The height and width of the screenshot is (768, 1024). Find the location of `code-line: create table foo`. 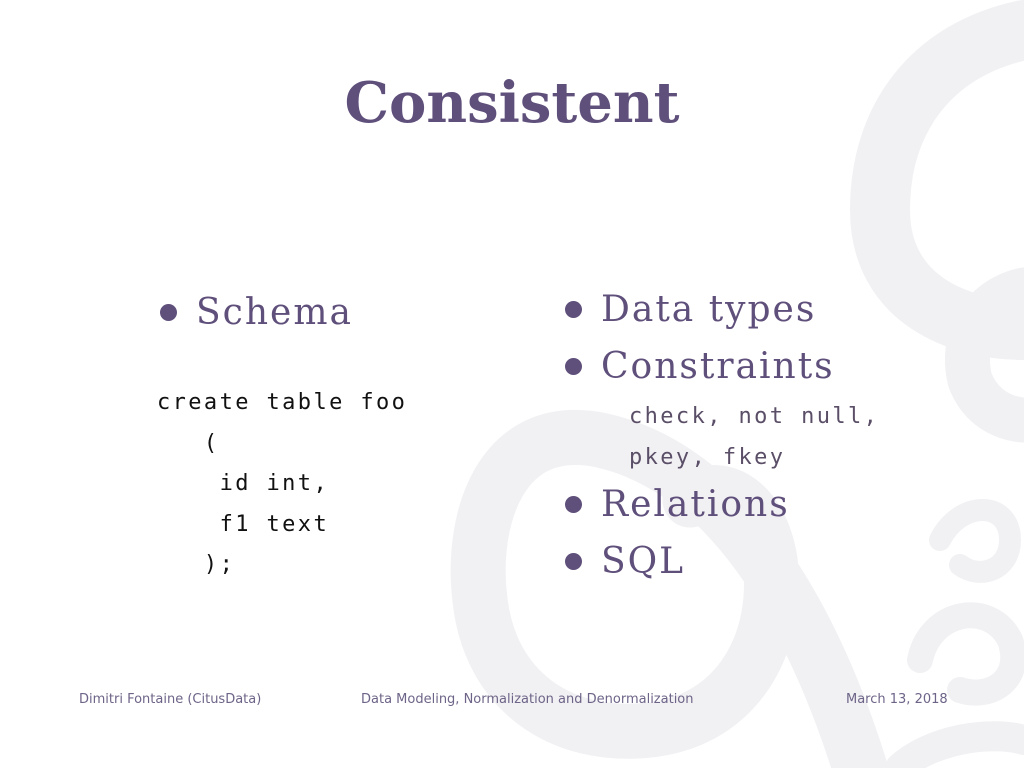

code-line: create table foo is located at coordinates (282, 402).